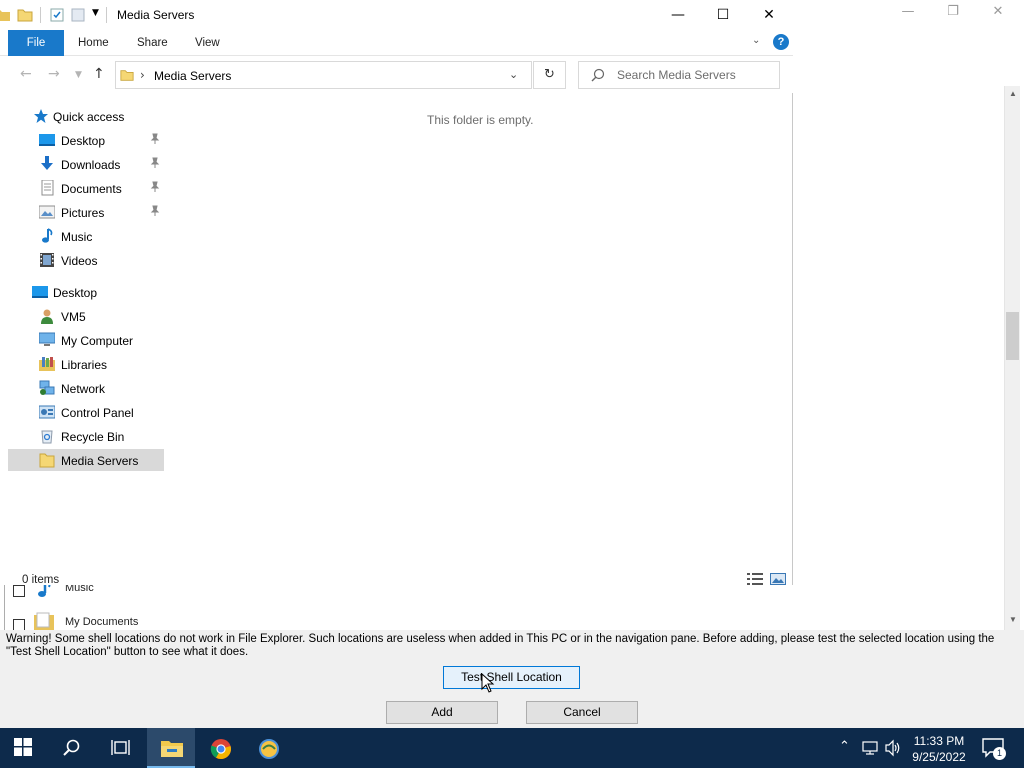  Describe the element at coordinates (159, 621) in the screenshot. I see `list-item: My Documents` at that location.